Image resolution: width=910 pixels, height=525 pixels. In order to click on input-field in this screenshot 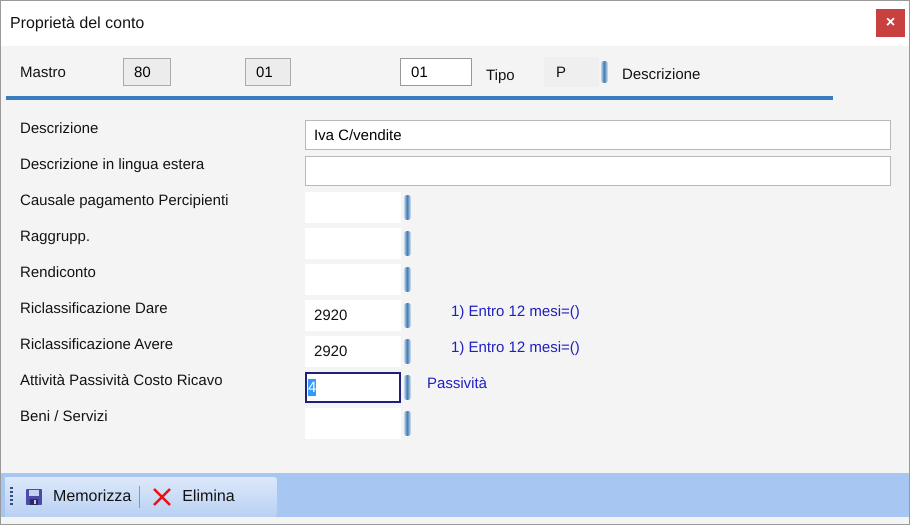, I will do `click(598, 171)`.